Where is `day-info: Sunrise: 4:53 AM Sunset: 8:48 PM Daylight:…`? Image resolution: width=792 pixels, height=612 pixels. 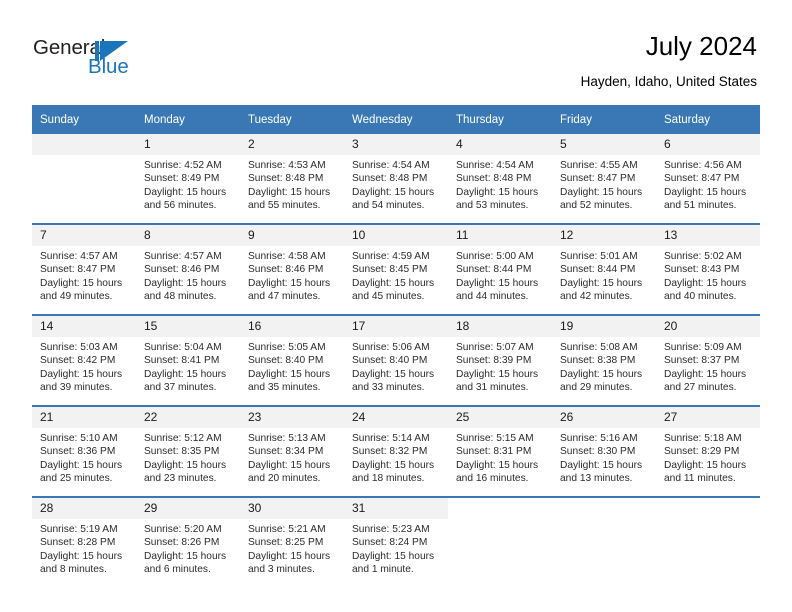 day-info: Sunrise: 4:53 AM Sunset: 8:48 PM Daylight:… is located at coordinates (292, 184).